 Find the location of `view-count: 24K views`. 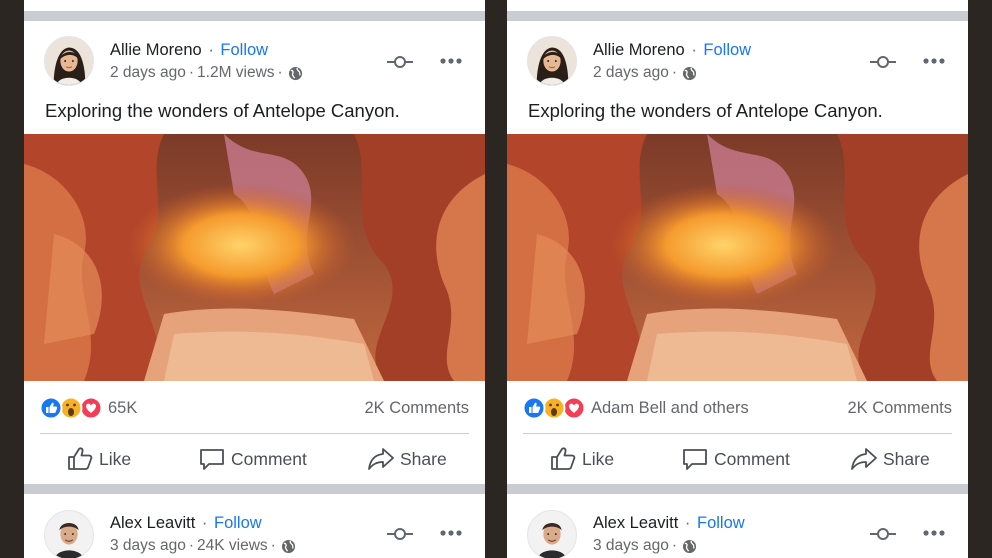

view-count: 24K views is located at coordinates (232, 545).